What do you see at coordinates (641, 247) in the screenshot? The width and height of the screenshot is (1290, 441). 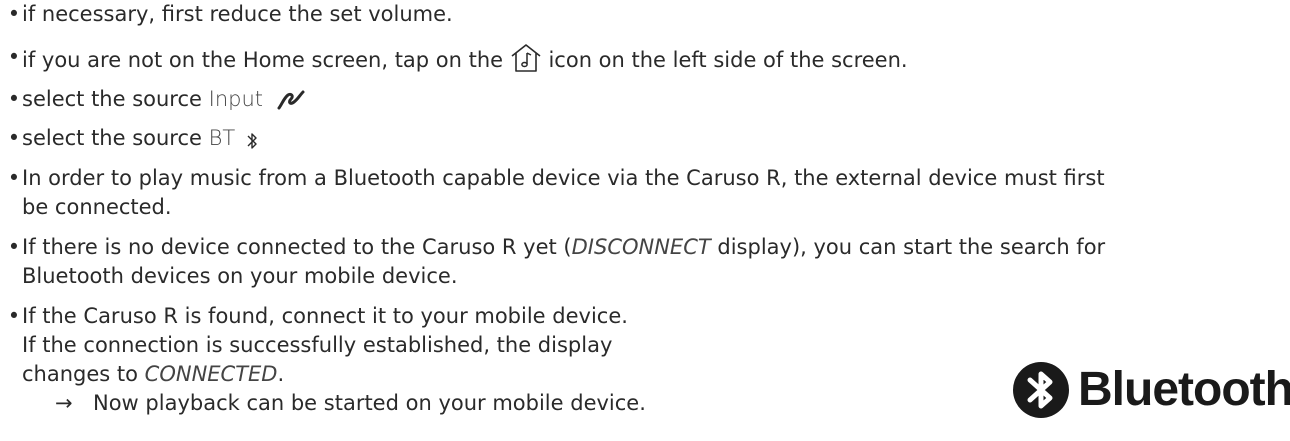 I see `display-state-term: DISCONNECT` at bounding box center [641, 247].